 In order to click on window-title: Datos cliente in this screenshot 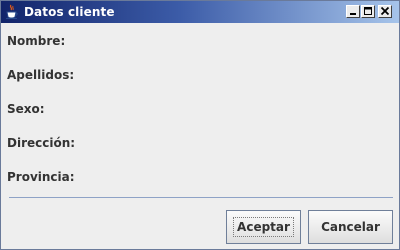, I will do `click(69, 12)`.